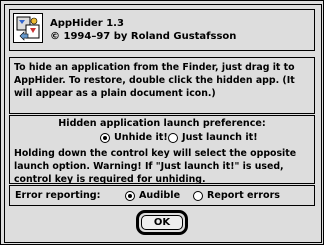  What do you see at coordinates (143, 36) in the screenshot?
I see `copyright-text: © 1994–97 by Roland Gustafsson` at bounding box center [143, 36].